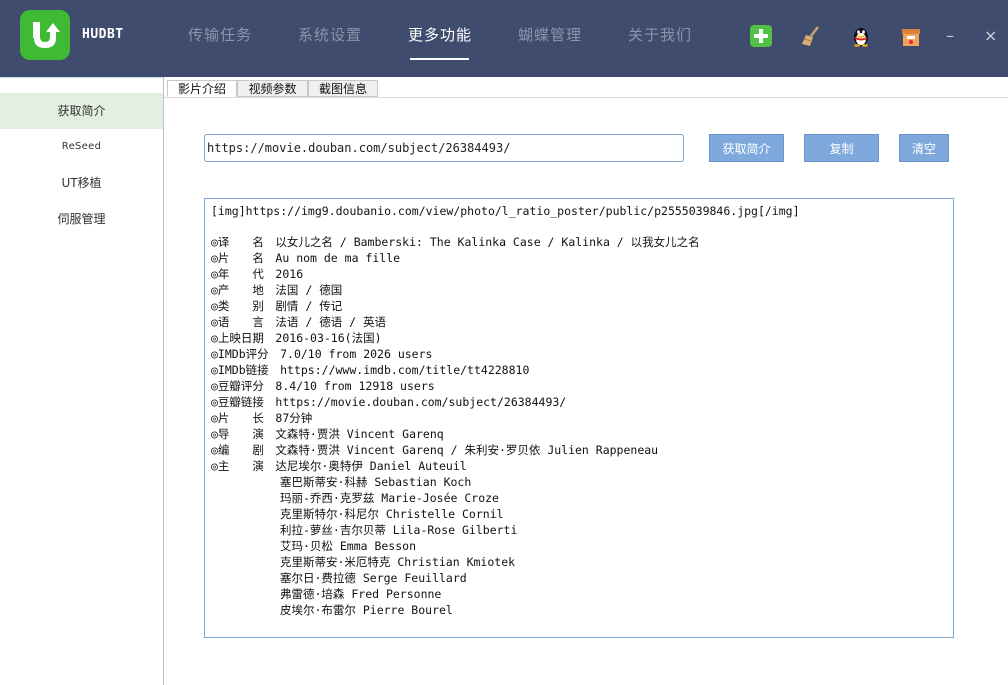  Describe the element at coordinates (746, 148) in the screenshot. I see `fetch-intro-button: 获取简介` at that location.